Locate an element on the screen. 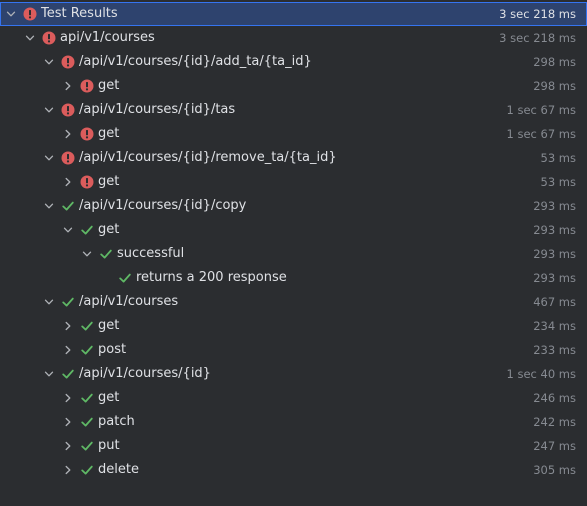 The height and width of the screenshot is (506, 587). test-tree-row: get 234 ms is located at coordinates (293, 326).